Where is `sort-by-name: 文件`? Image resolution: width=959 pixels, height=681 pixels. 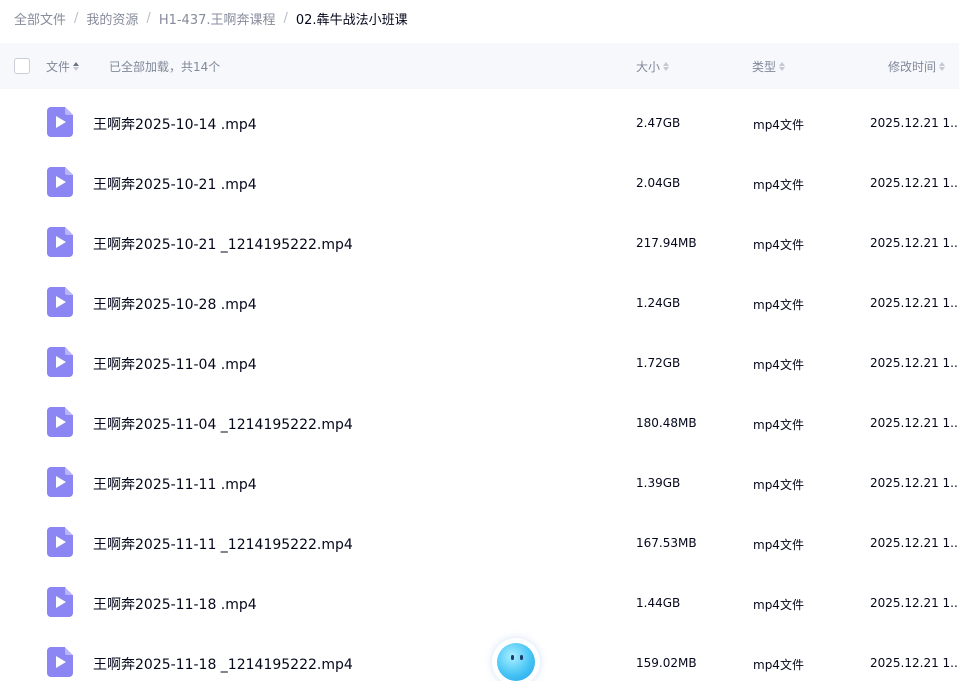
sort-by-name: 文件 is located at coordinates (63, 66).